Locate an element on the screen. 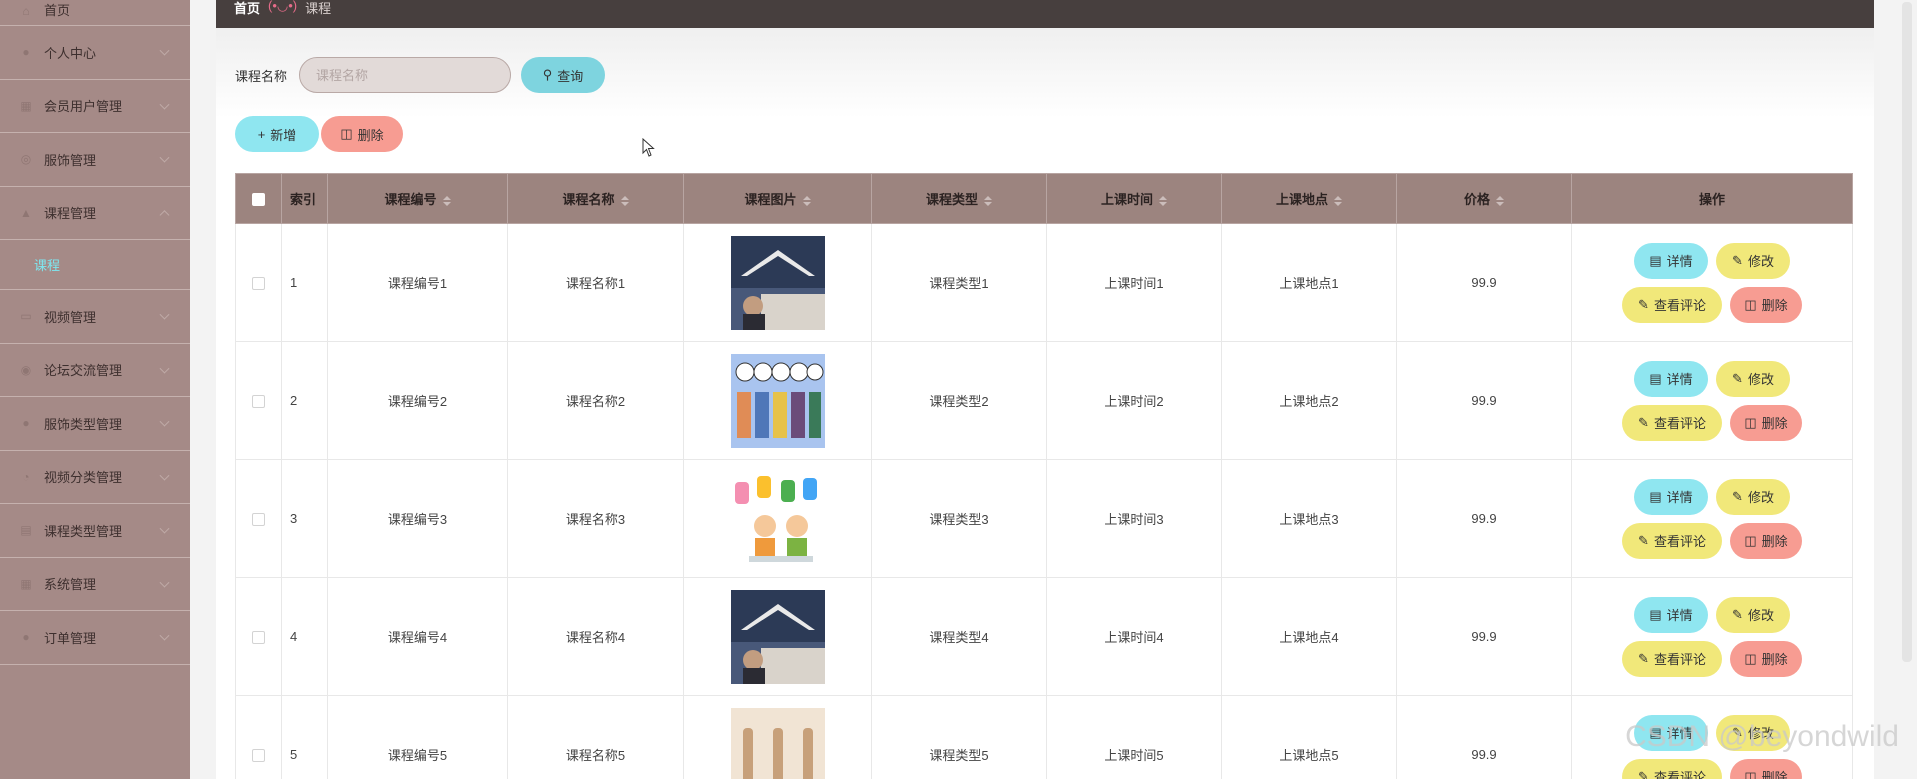  sidebar-item-home: ⌂ 首页 is located at coordinates (95, 13).